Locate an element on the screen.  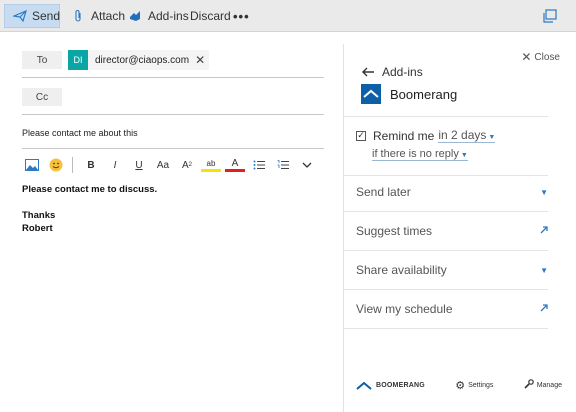
recipient-email: director@ciaops.com is located at coordinates (142, 60).